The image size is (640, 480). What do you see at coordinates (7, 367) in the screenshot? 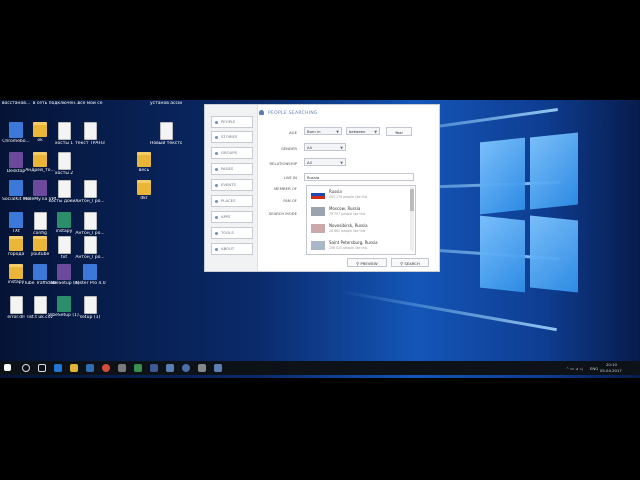
I see `start-windows-icon` at bounding box center [7, 367].